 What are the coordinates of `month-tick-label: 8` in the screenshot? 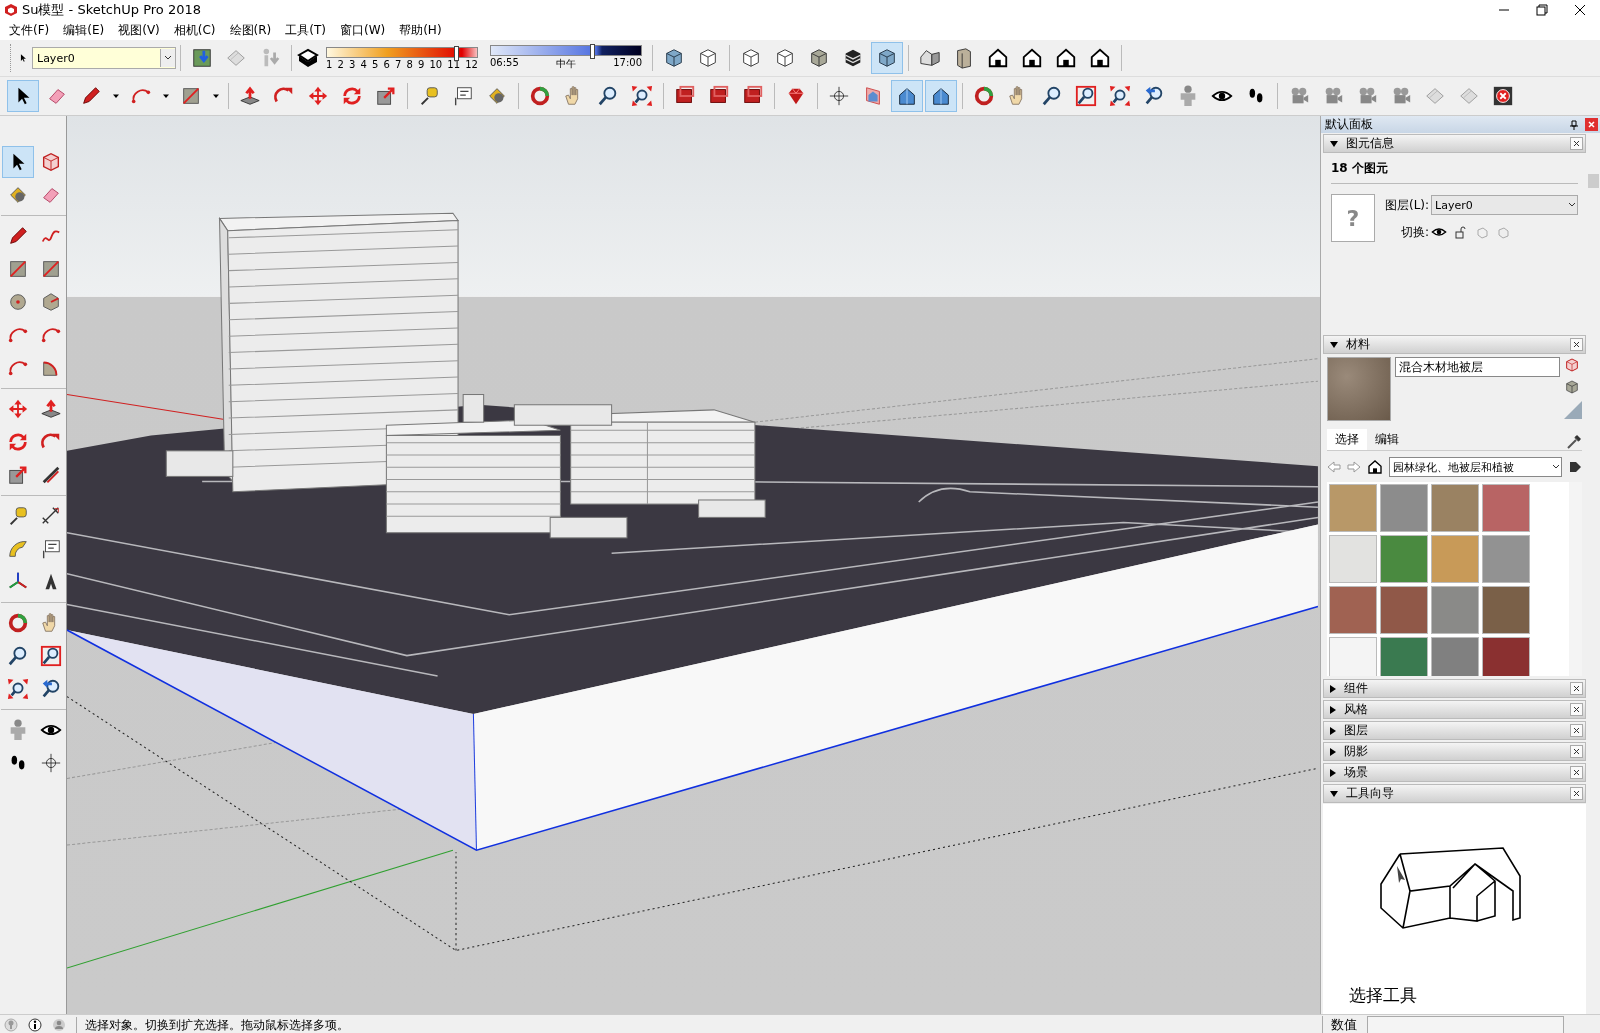 It's located at (409, 64).